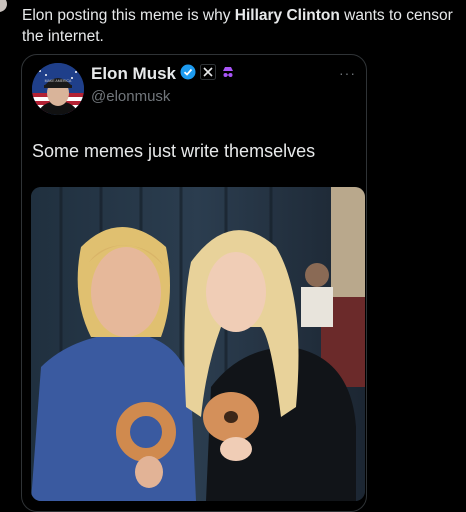 This screenshot has height=512, width=466. Describe the element at coordinates (130, 96) in the screenshot. I see `quoted-handle: @elonmusk` at that location.